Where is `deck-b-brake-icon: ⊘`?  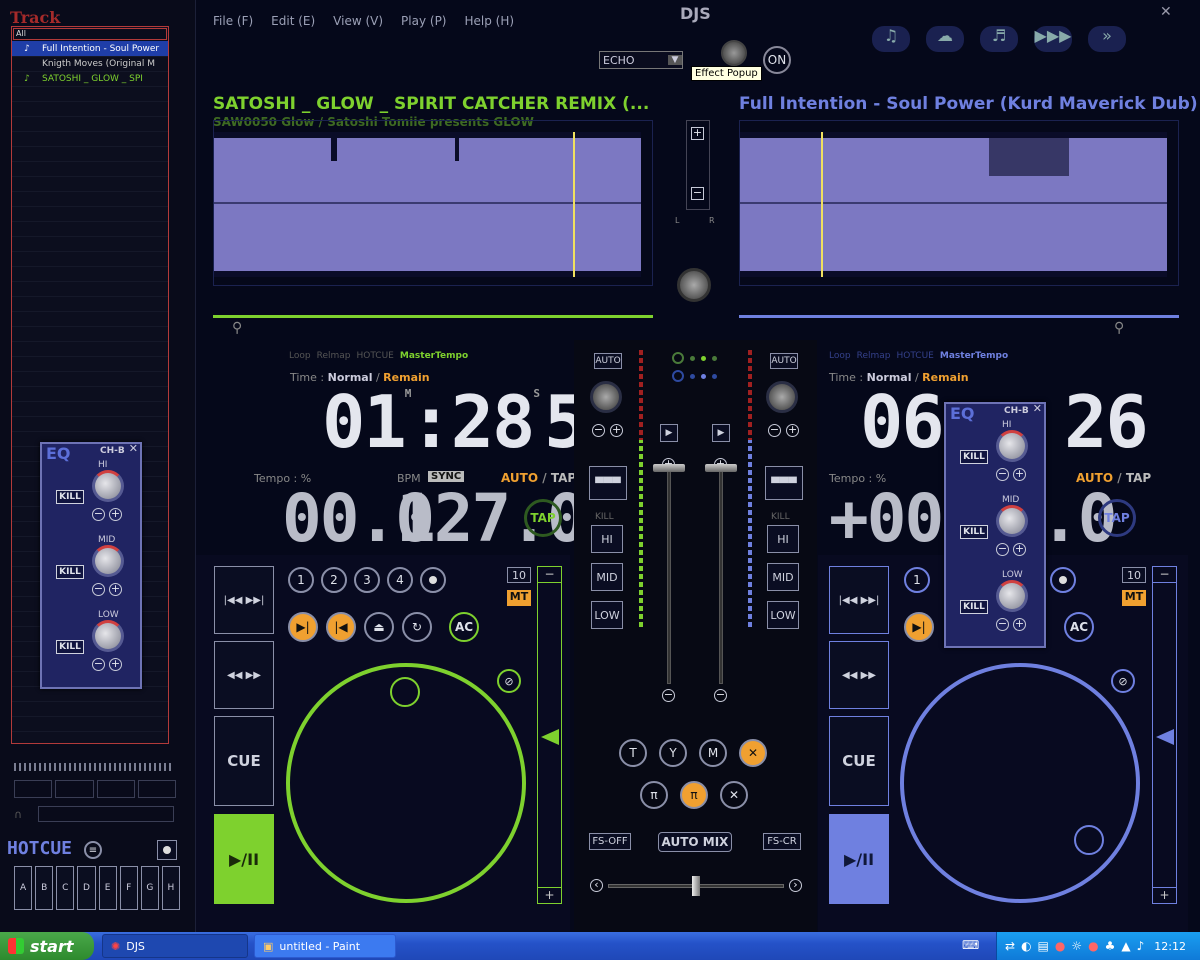
deck-b-brake-icon: ⊘ is located at coordinates (1123, 681).